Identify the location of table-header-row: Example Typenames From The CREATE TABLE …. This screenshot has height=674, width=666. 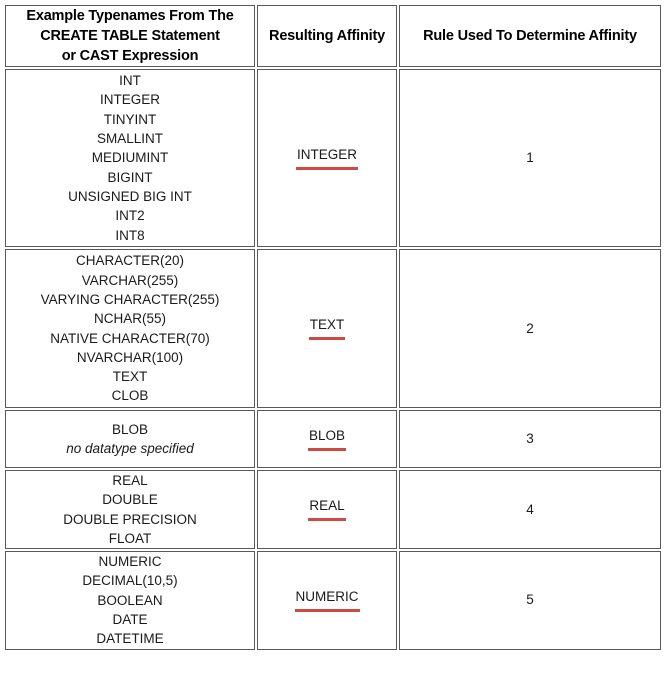
(333, 36).